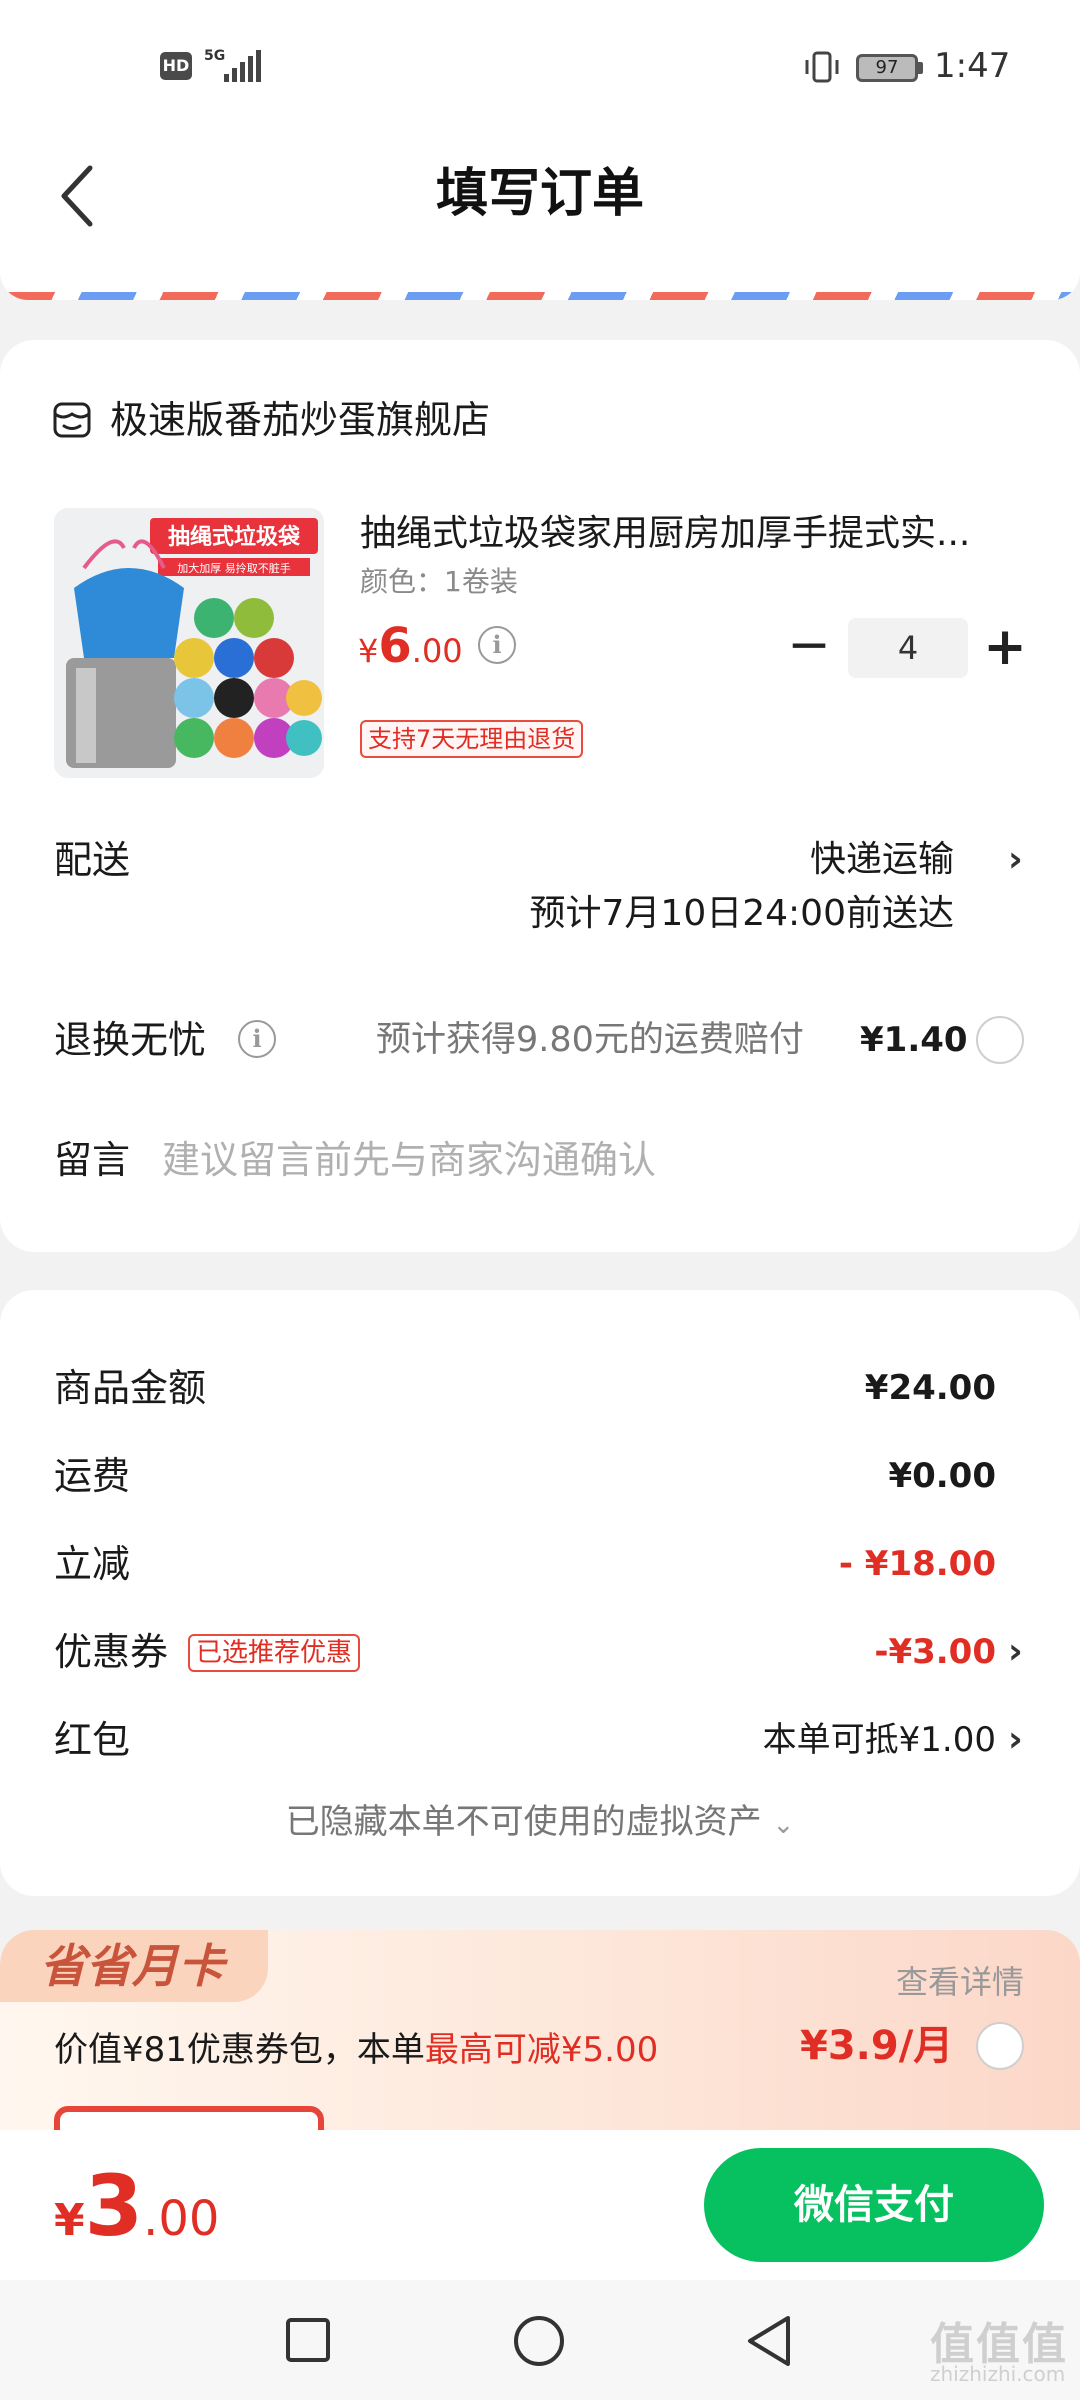  Describe the element at coordinates (409, 1160) in the screenshot. I see `message-input: 建议留言前先与商家沟通确认` at that location.